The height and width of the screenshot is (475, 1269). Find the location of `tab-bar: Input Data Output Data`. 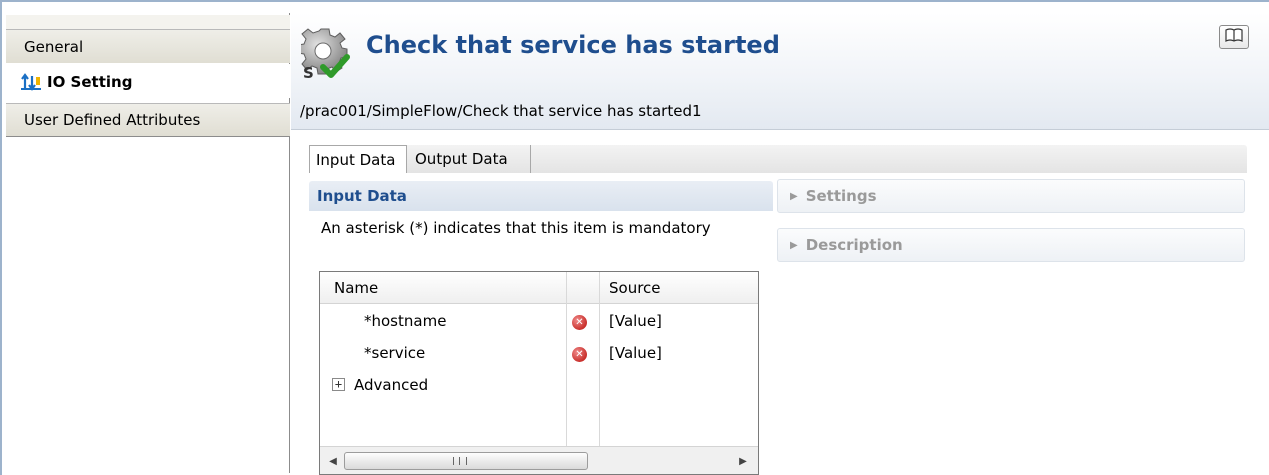

tab-bar: Input Data Output Data is located at coordinates (778, 159).